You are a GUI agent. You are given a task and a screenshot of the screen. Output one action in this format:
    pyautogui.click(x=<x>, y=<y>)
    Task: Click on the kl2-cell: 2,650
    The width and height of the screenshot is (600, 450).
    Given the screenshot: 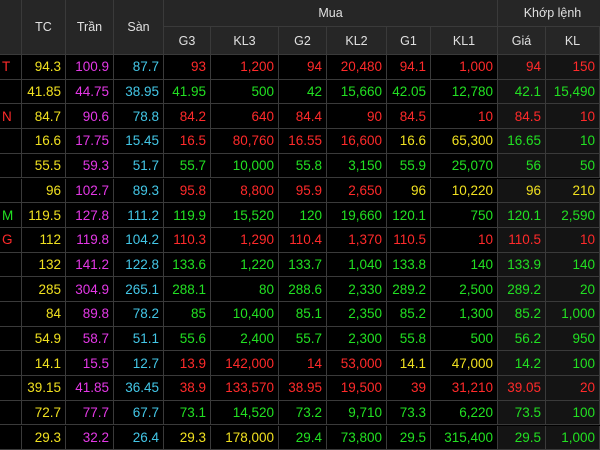 What is the action you would take?
    pyautogui.click(x=357, y=191)
    